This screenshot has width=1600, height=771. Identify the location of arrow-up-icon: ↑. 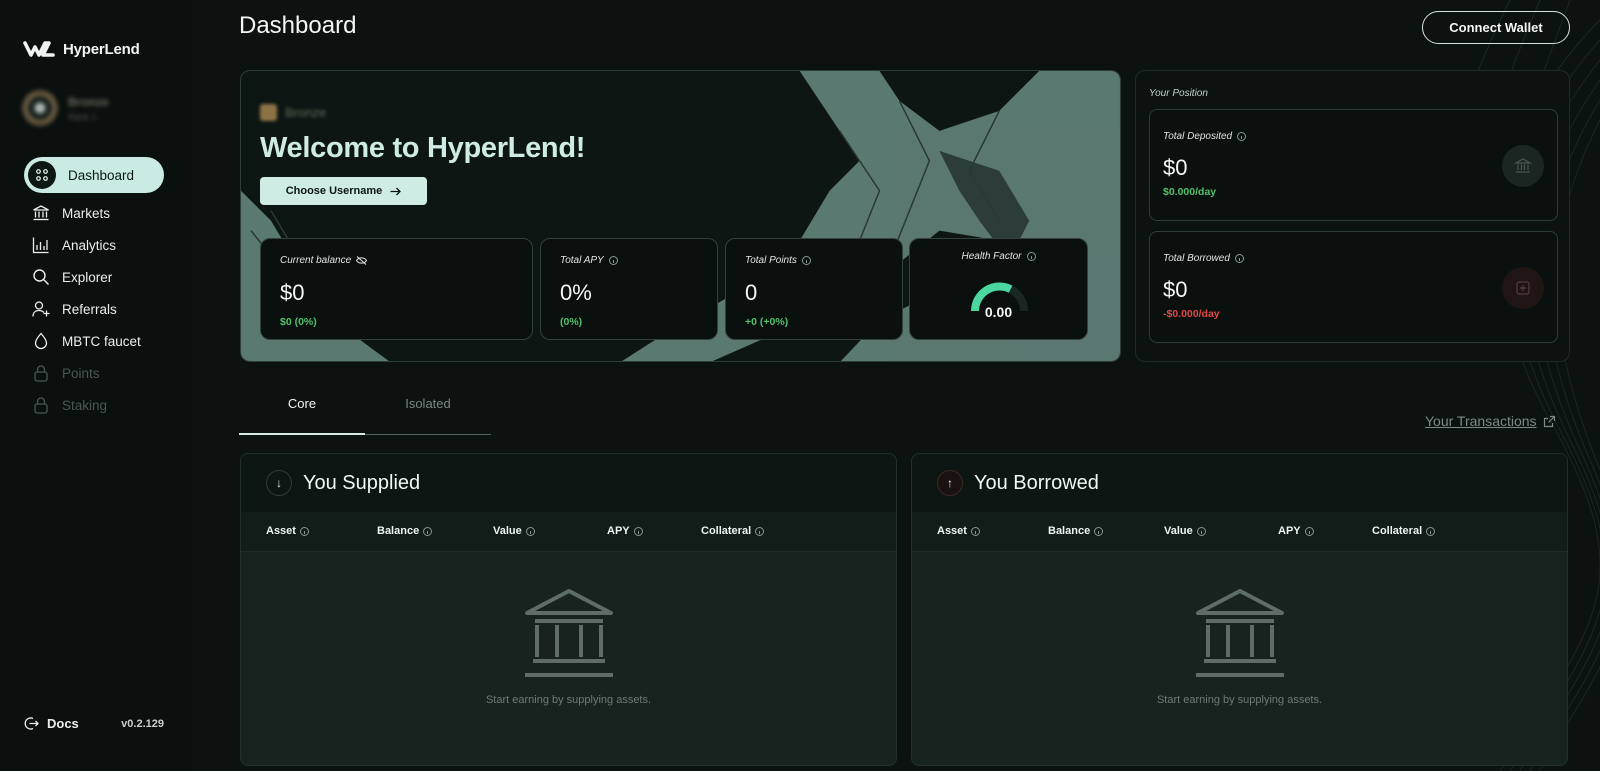
(950, 483).